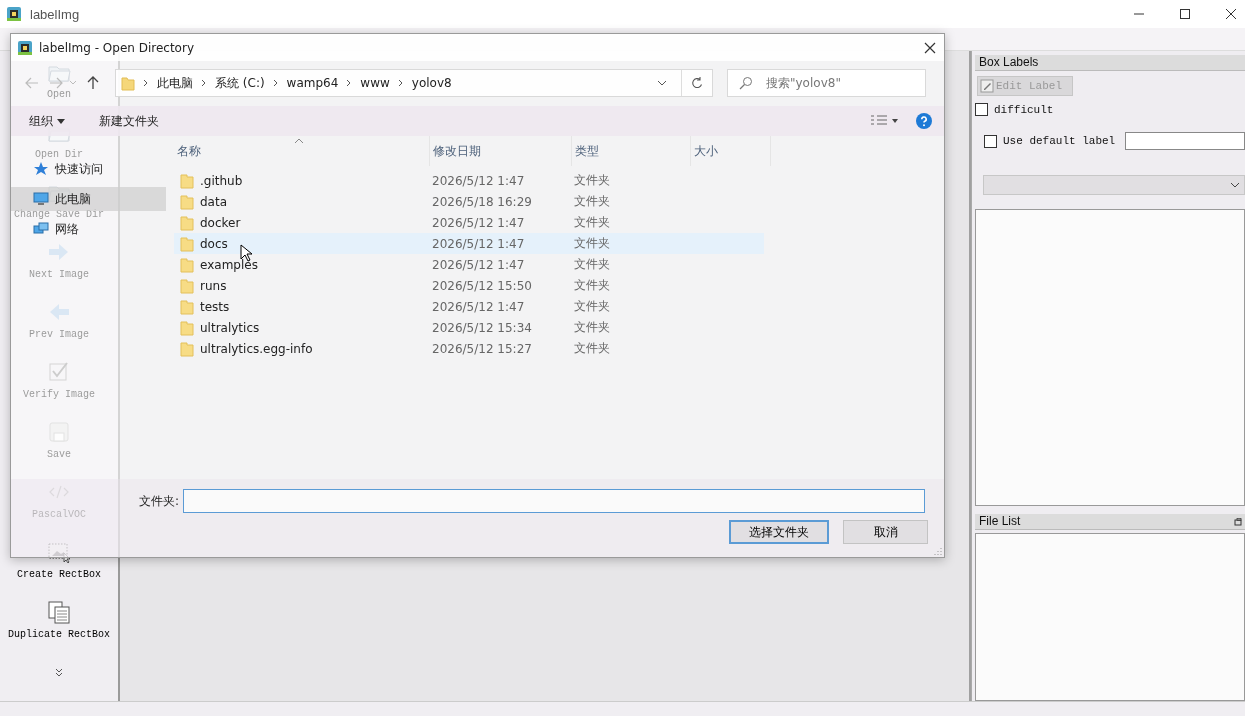  Describe the element at coordinates (885, 532) in the screenshot. I see `dialog-button: 取消` at that location.